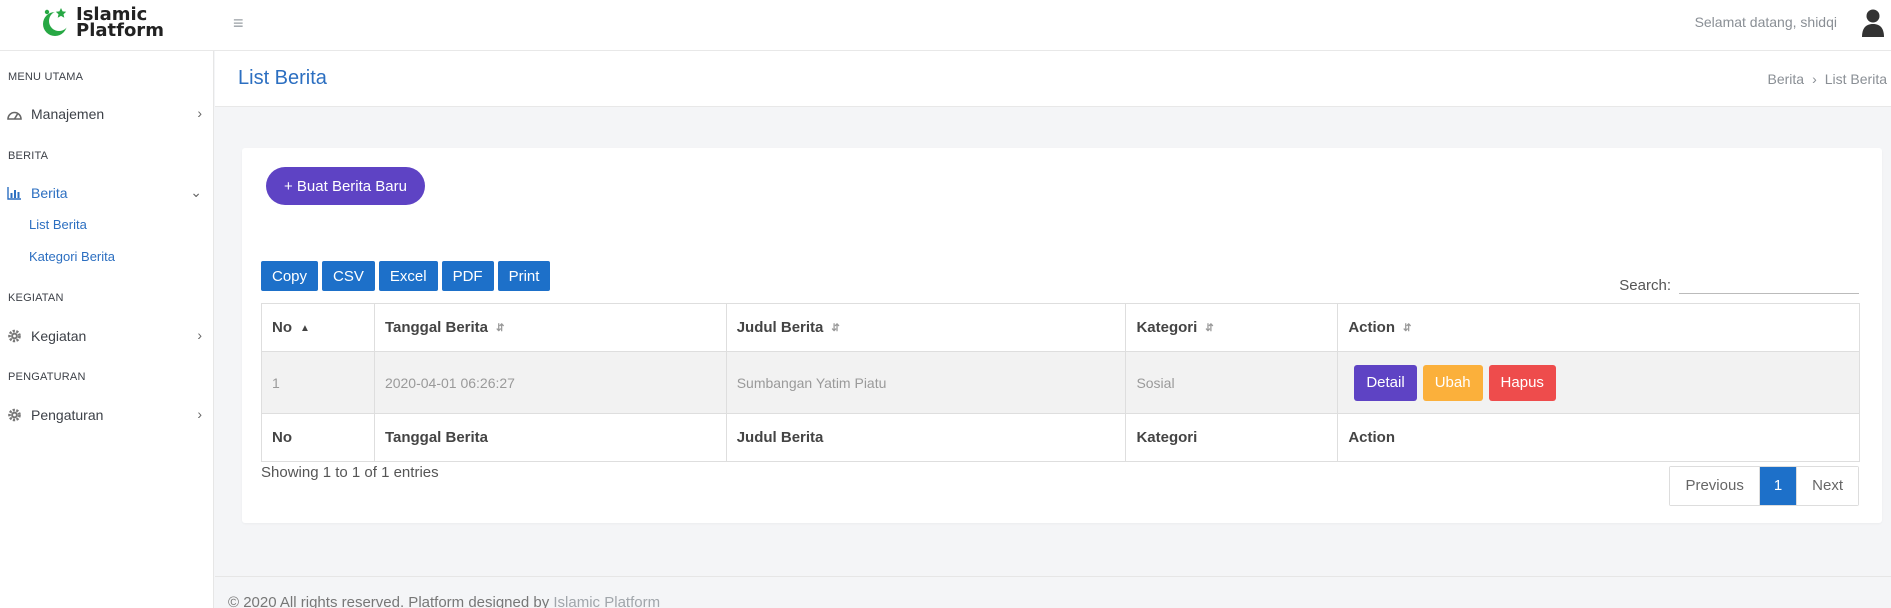  I want to click on hamburger-icon: ≡, so click(238, 23).